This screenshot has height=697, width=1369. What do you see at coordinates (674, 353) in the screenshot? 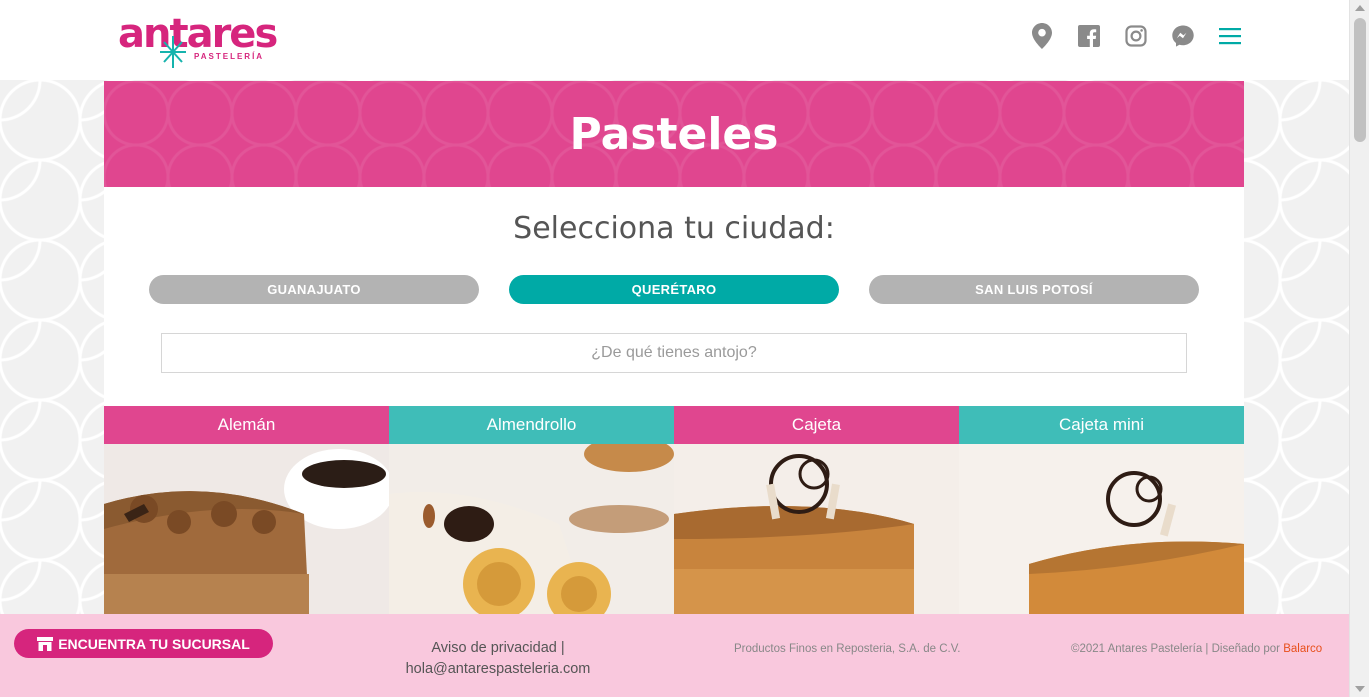
I see `search-input: ¿De qué tienes antojo?` at bounding box center [674, 353].